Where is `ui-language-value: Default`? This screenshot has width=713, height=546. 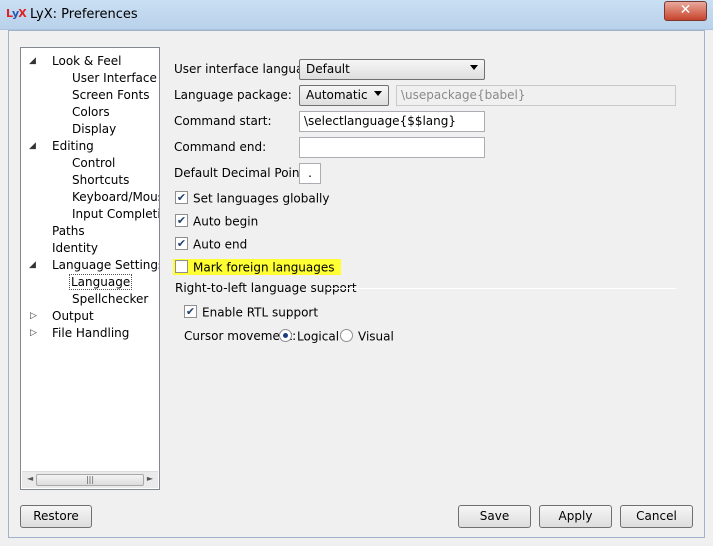
ui-language-value: Default is located at coordinates (328, 69).